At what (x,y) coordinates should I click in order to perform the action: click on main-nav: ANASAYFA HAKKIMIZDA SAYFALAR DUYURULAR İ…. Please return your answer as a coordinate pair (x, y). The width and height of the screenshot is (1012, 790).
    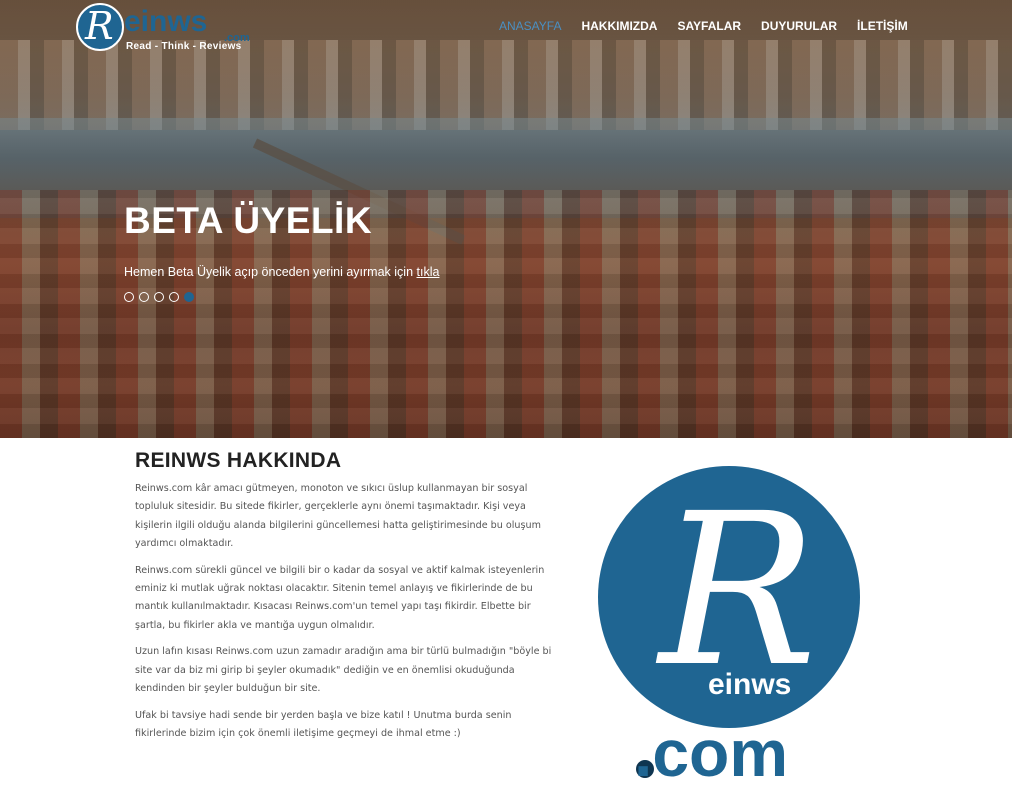
    Looking at the image, I should click on (703, 26).